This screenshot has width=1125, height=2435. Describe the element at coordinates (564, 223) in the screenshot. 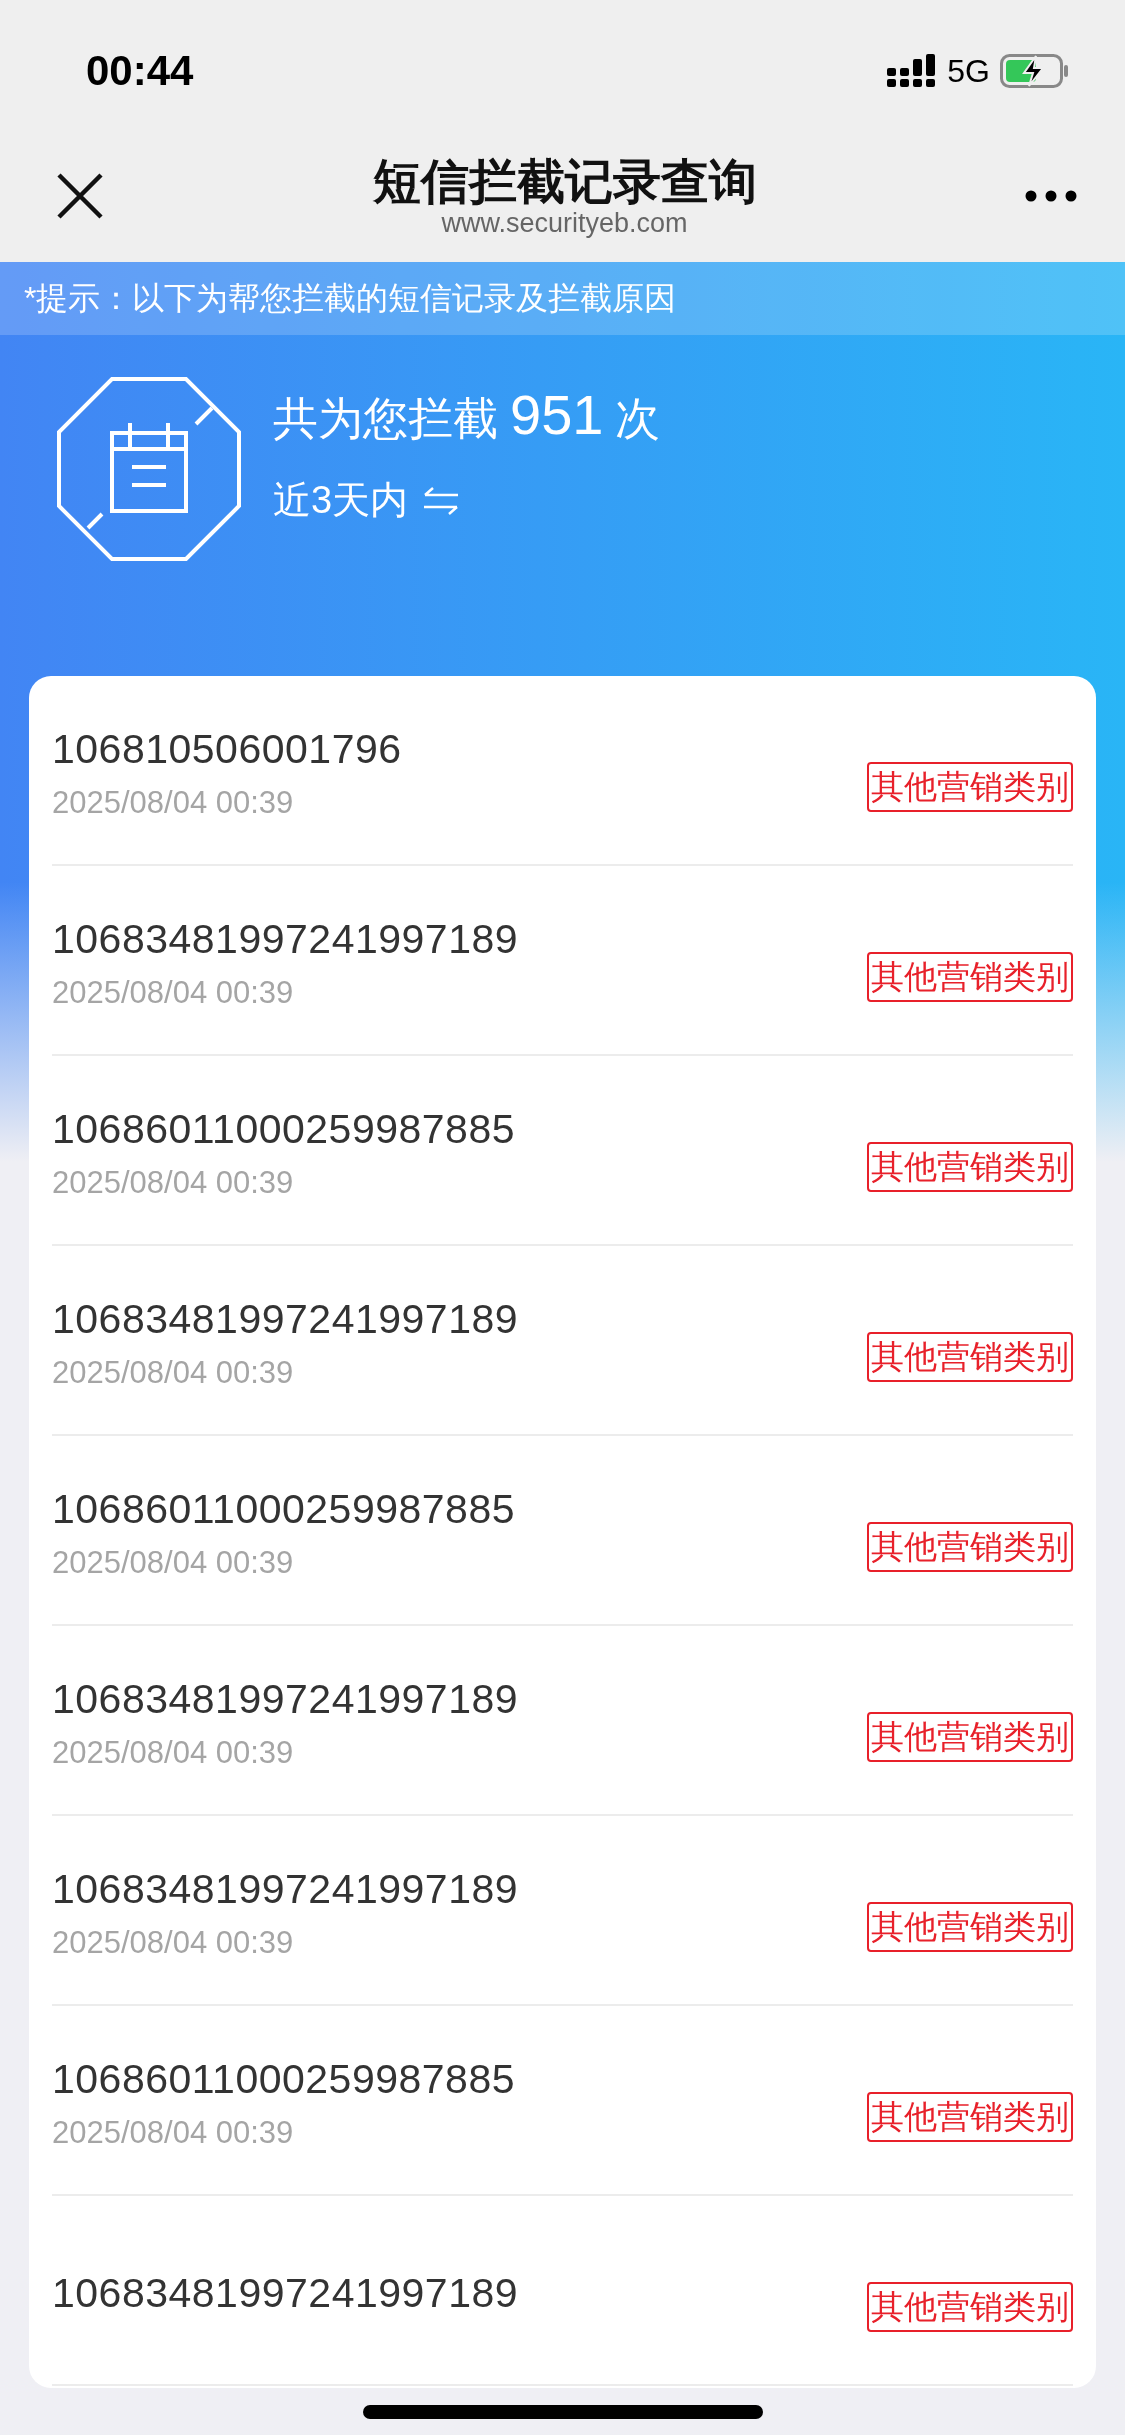

I see `page-url: www.securityeb.com` at that location.